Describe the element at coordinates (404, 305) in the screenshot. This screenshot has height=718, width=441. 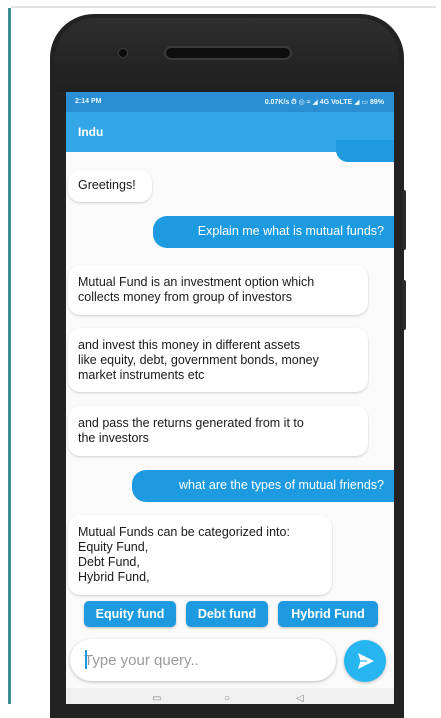
I see `power-button` at that location.